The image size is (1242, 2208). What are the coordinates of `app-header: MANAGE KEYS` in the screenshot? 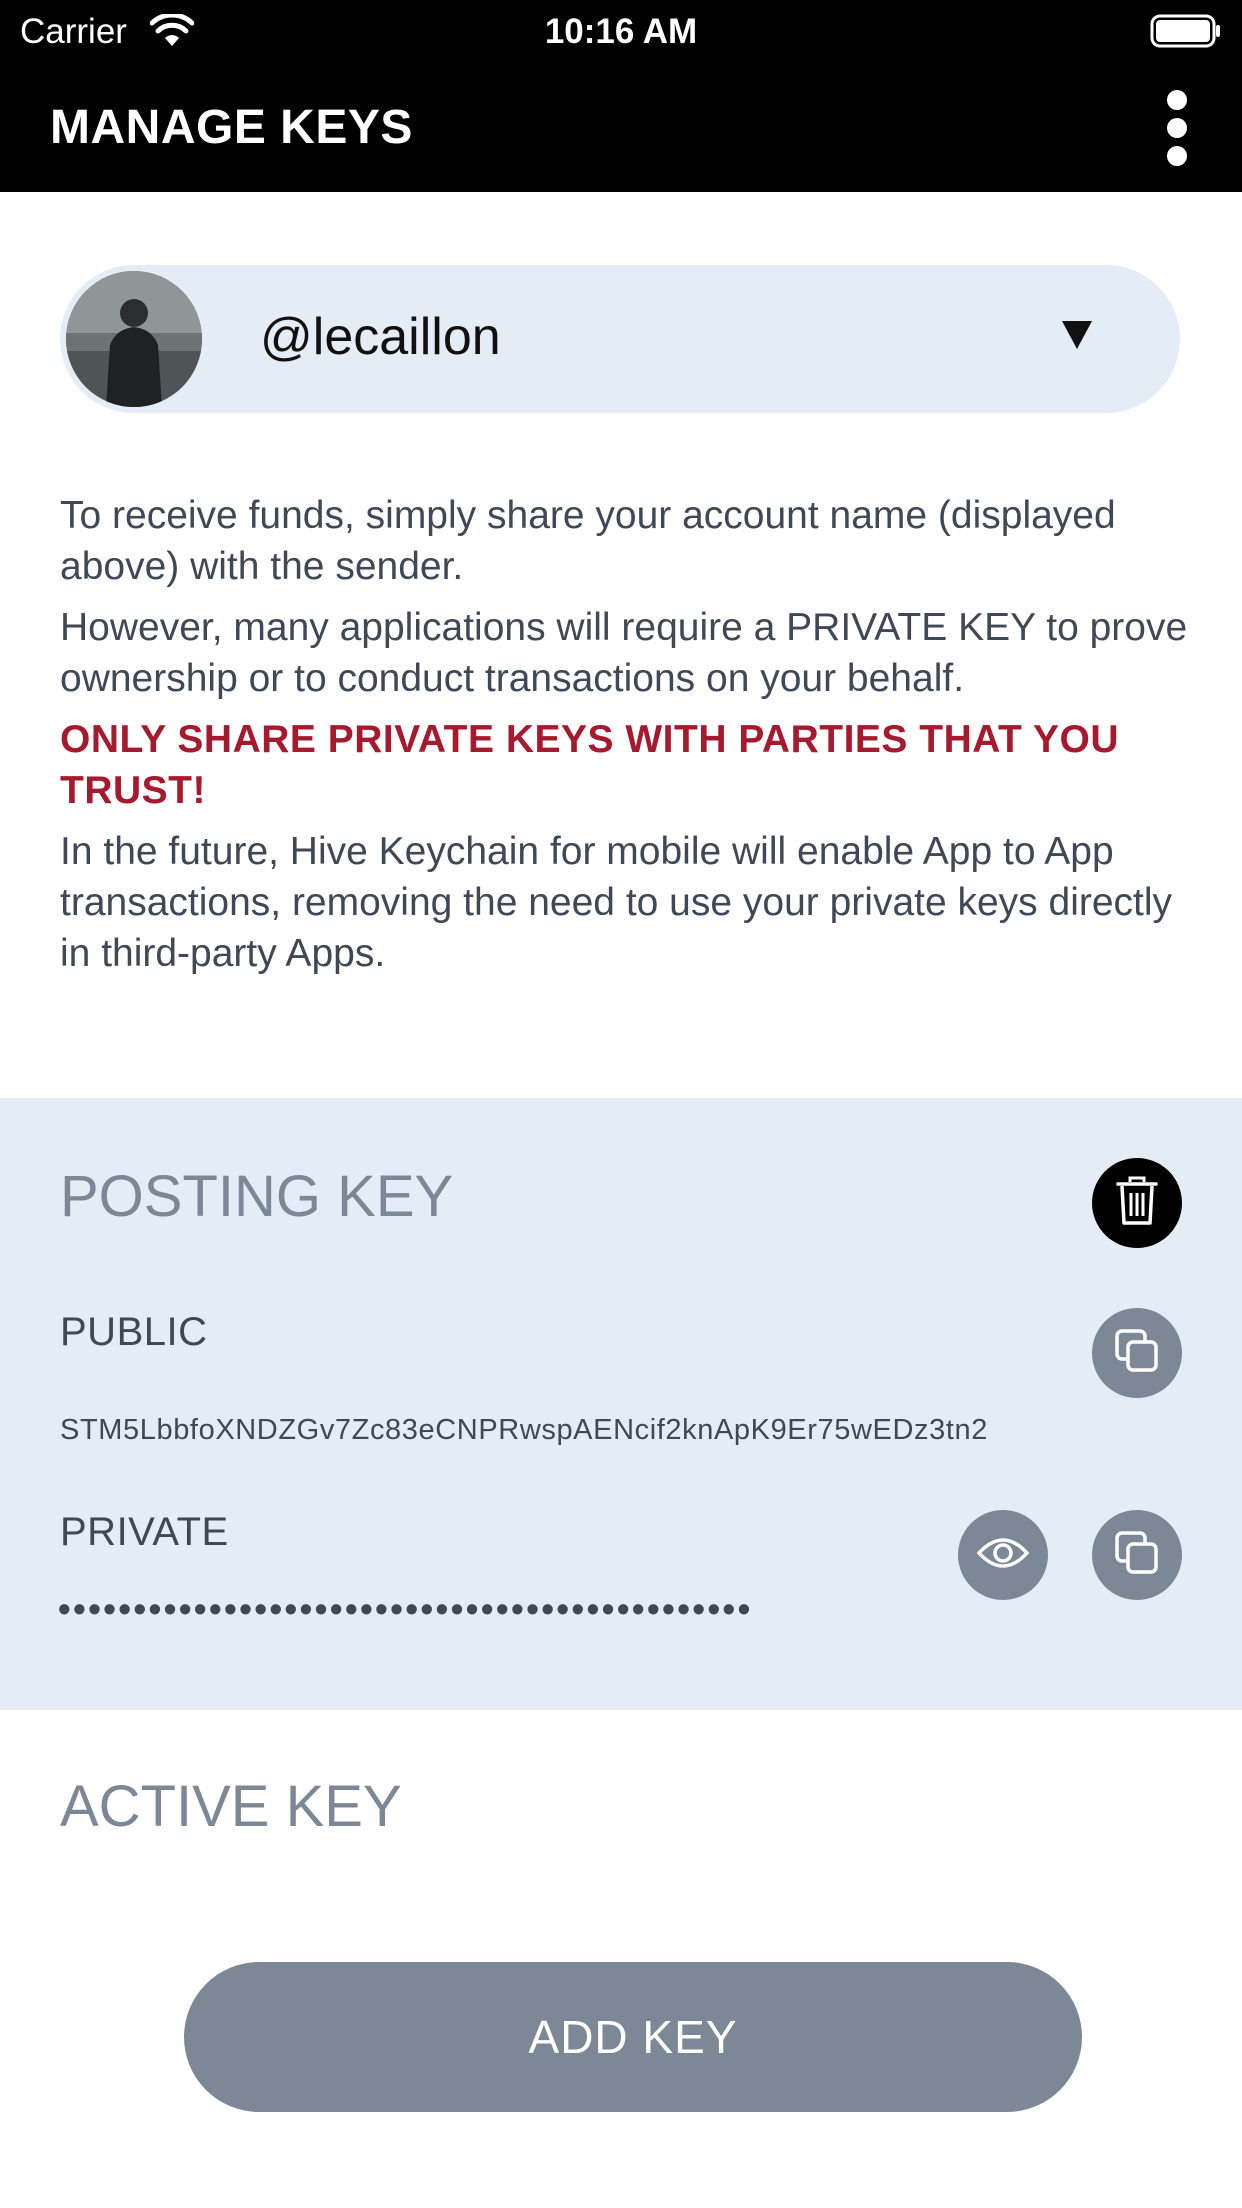 It's located at (621, 127).